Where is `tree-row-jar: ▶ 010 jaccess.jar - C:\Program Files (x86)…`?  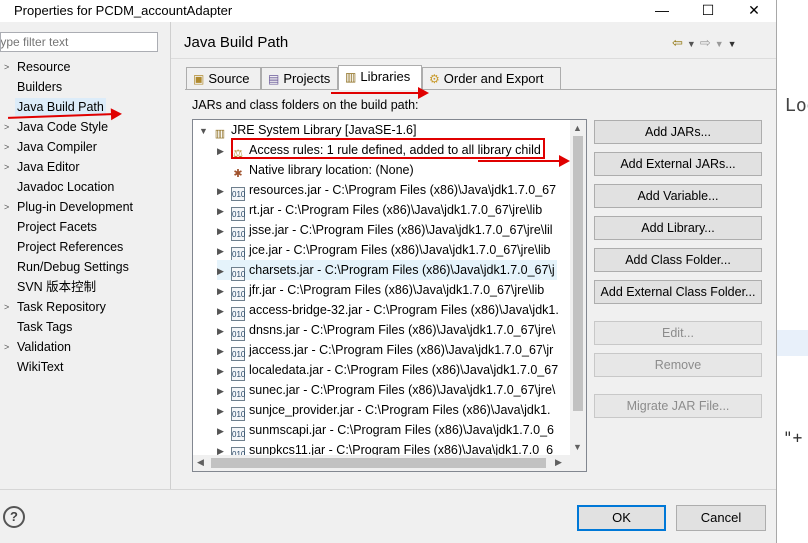
tree-row-jar: ▶ 010 jaccess.jar - C:\Program Files (x86)… is located at coordinates (385, 350).